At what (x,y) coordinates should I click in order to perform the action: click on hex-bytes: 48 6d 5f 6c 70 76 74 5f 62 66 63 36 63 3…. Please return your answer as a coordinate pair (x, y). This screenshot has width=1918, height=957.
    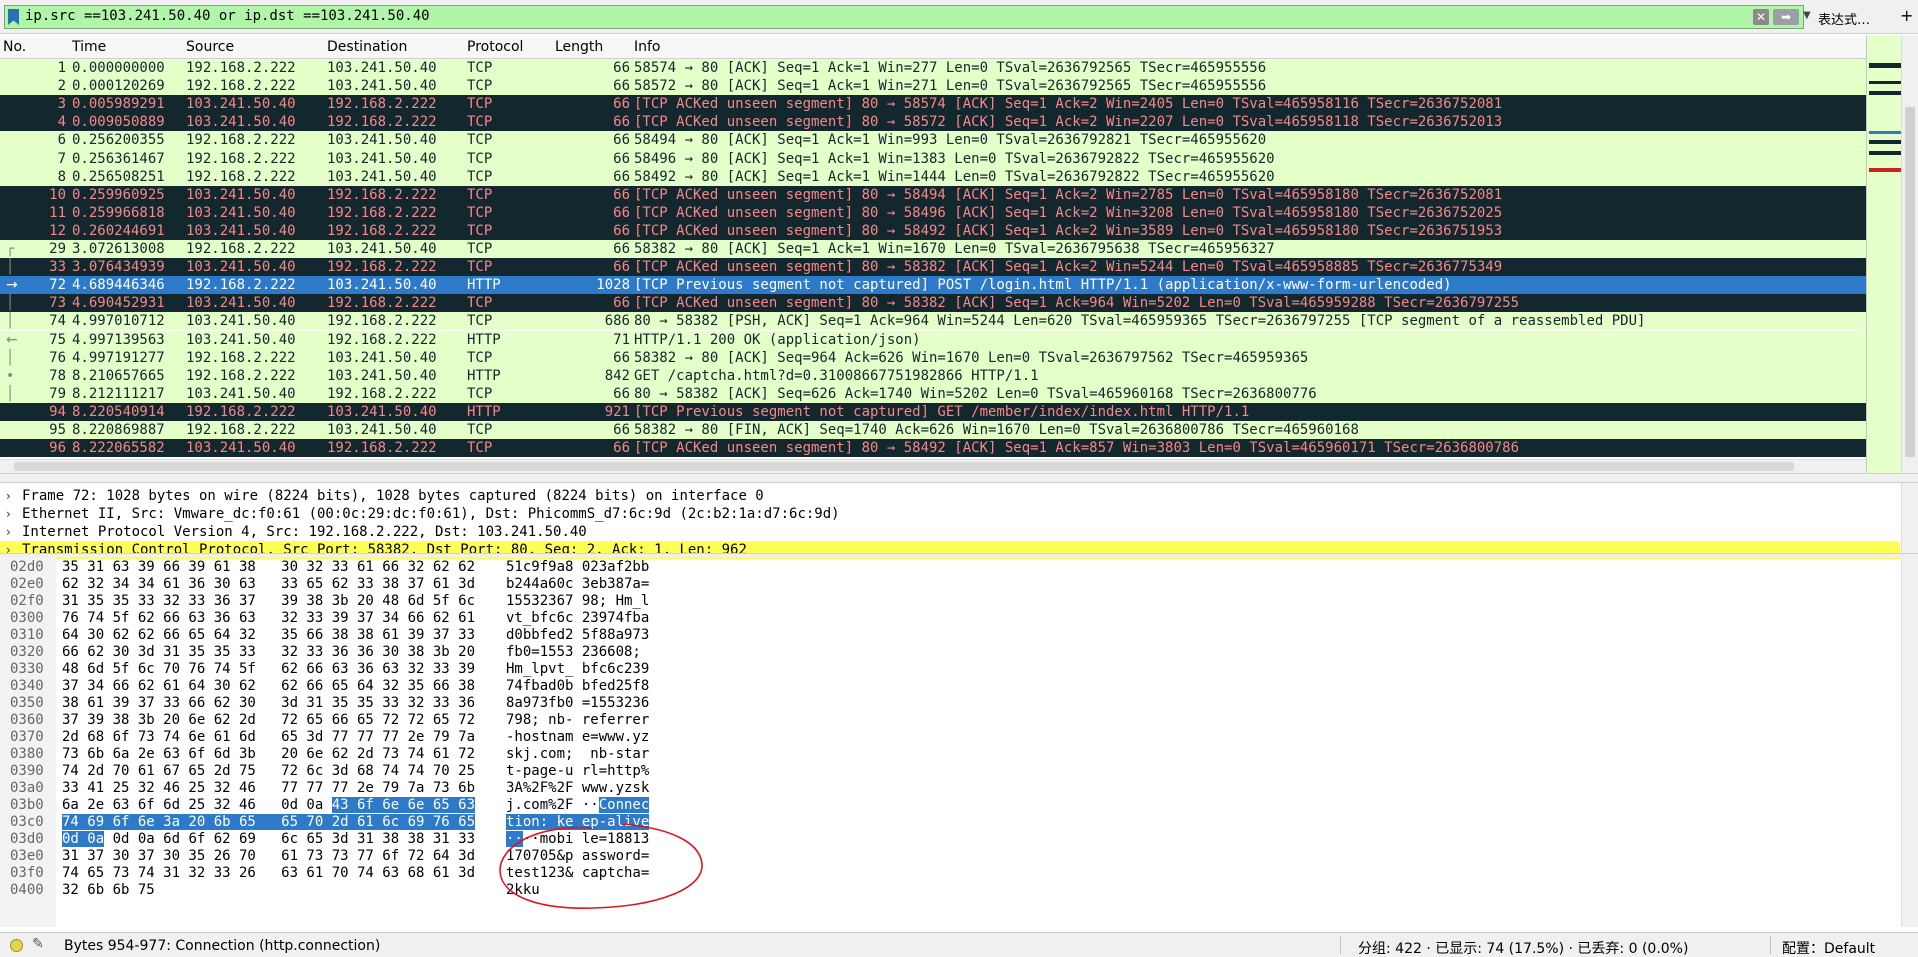
    Looking at the image, I should click on (268, 669).